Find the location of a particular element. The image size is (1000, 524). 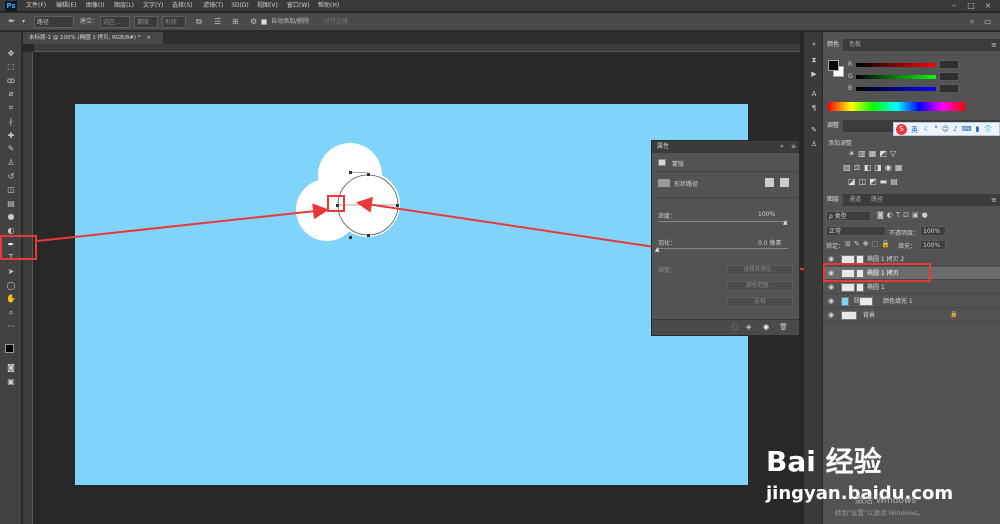

layer-row-color-fill: ◉ ⛓ 颜色填充 1 is located at coordinates (911, 301).